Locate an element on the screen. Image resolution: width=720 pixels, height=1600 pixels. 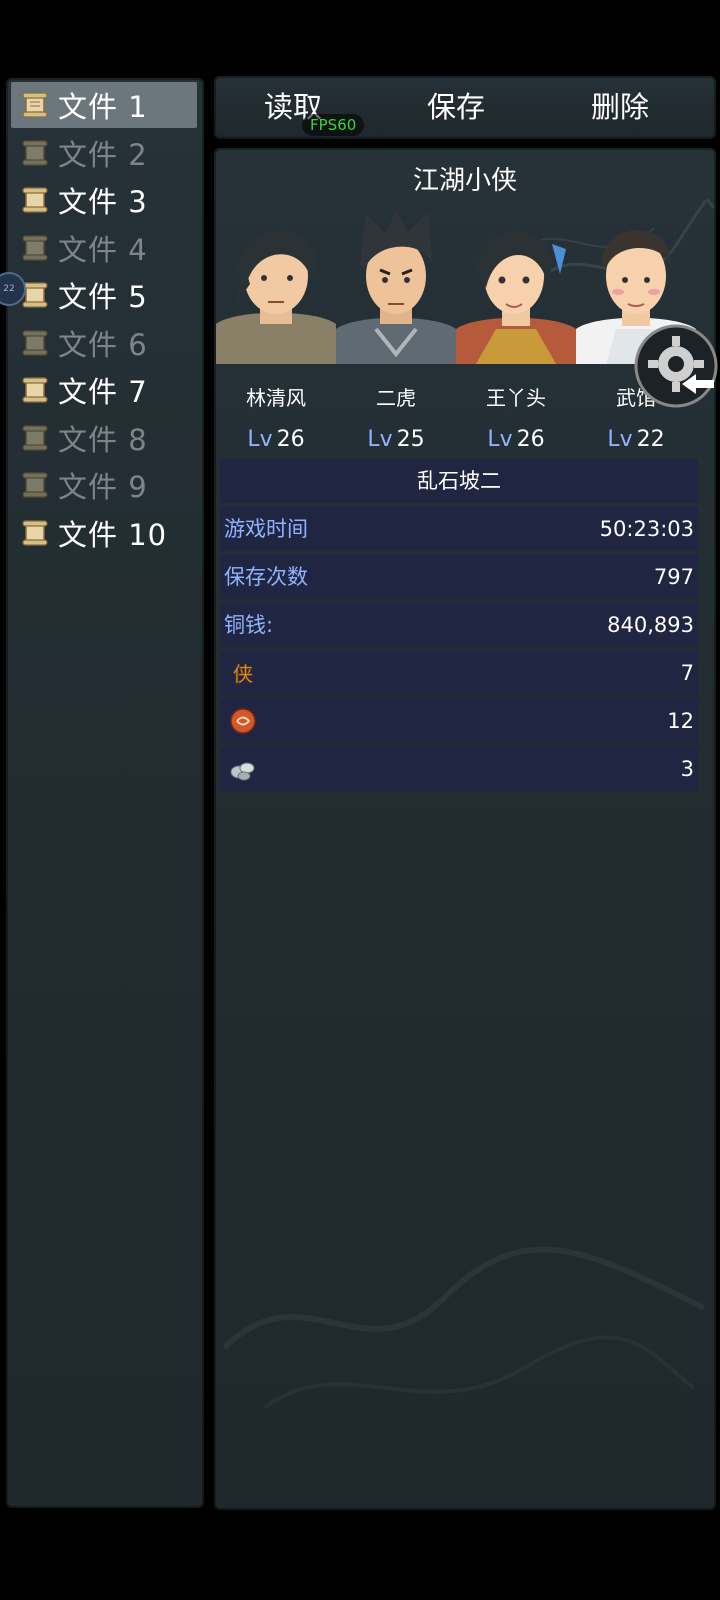
gear-icon is located at coordinates (676, 366).